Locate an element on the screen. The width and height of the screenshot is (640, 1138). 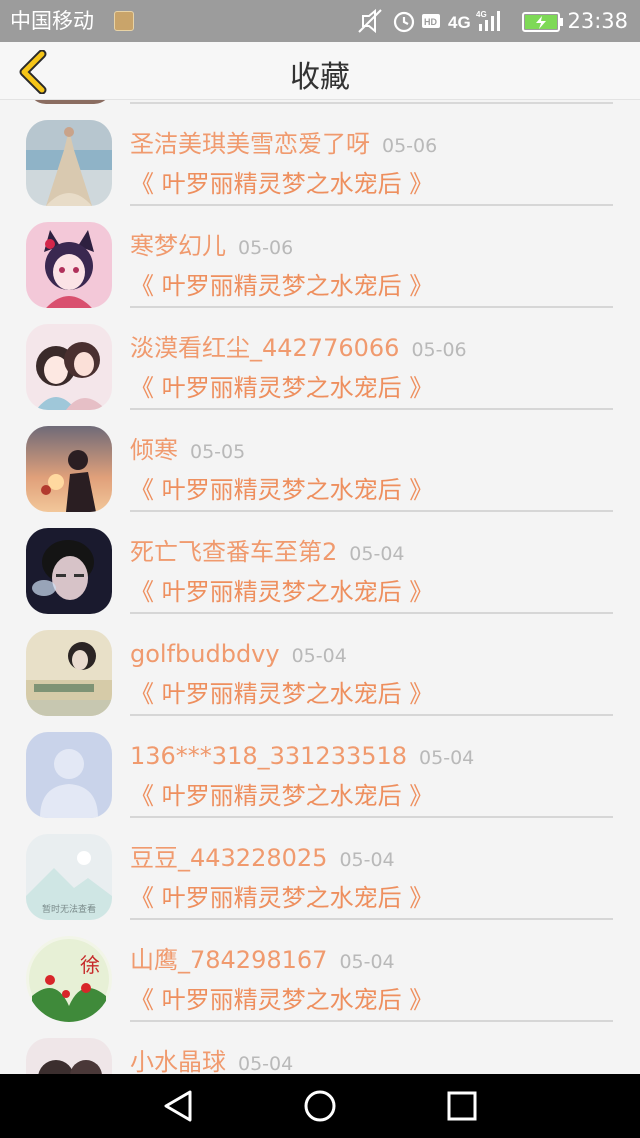
svg-text: HD is located at coordinates (430, 22).